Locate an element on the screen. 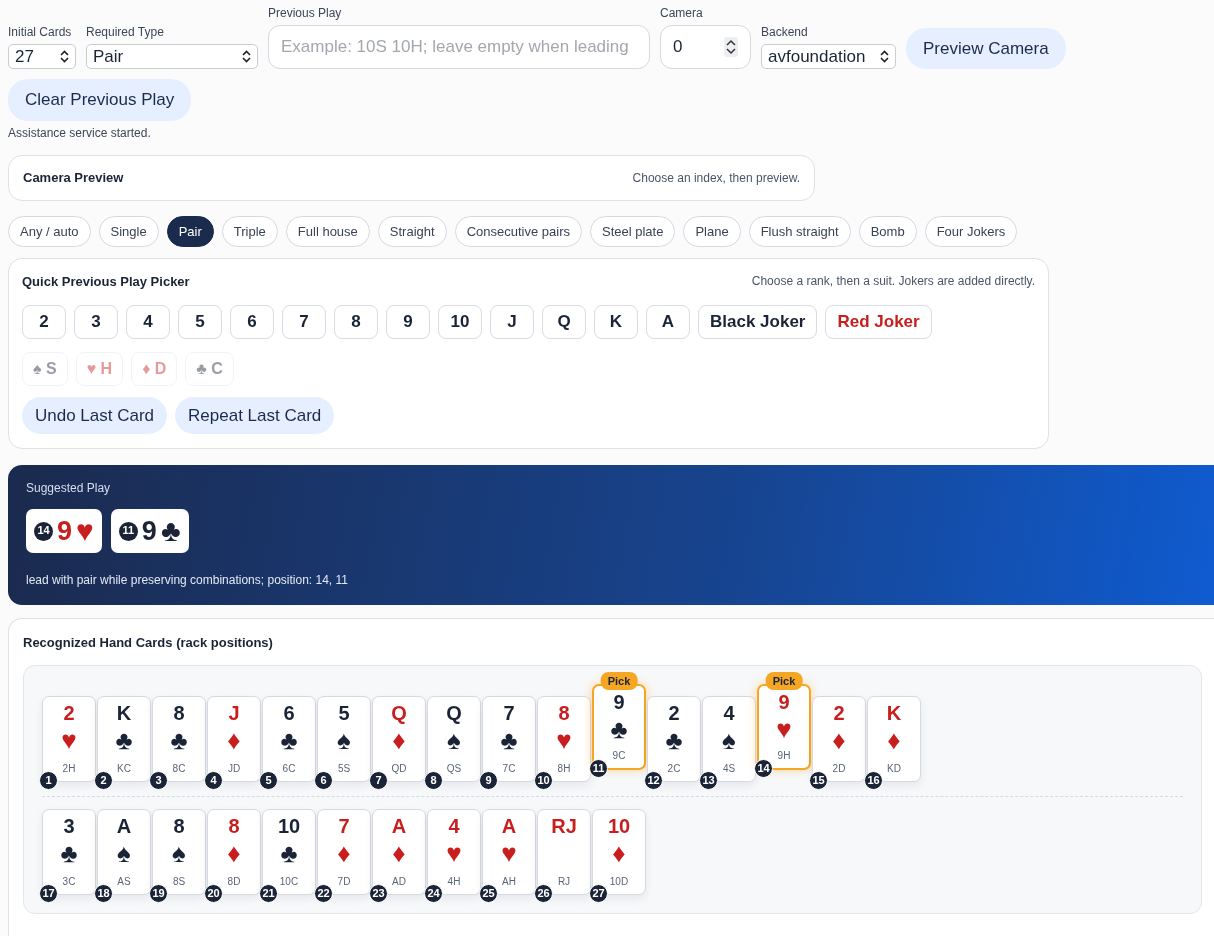 The height and width of the screenshot is (936, 1214). panel-hint: Choose an index, then preview. is located at coordinates (716, 178).